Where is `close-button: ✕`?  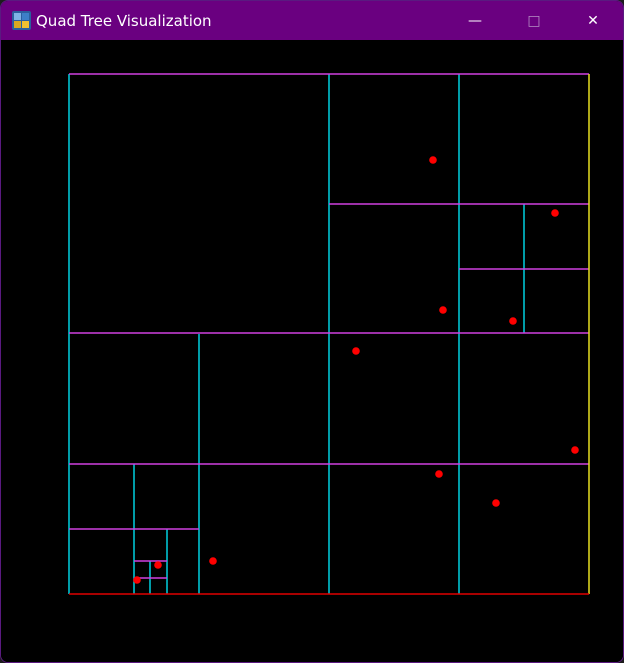
close-button: ✕ is located at coordinates (593, 20).